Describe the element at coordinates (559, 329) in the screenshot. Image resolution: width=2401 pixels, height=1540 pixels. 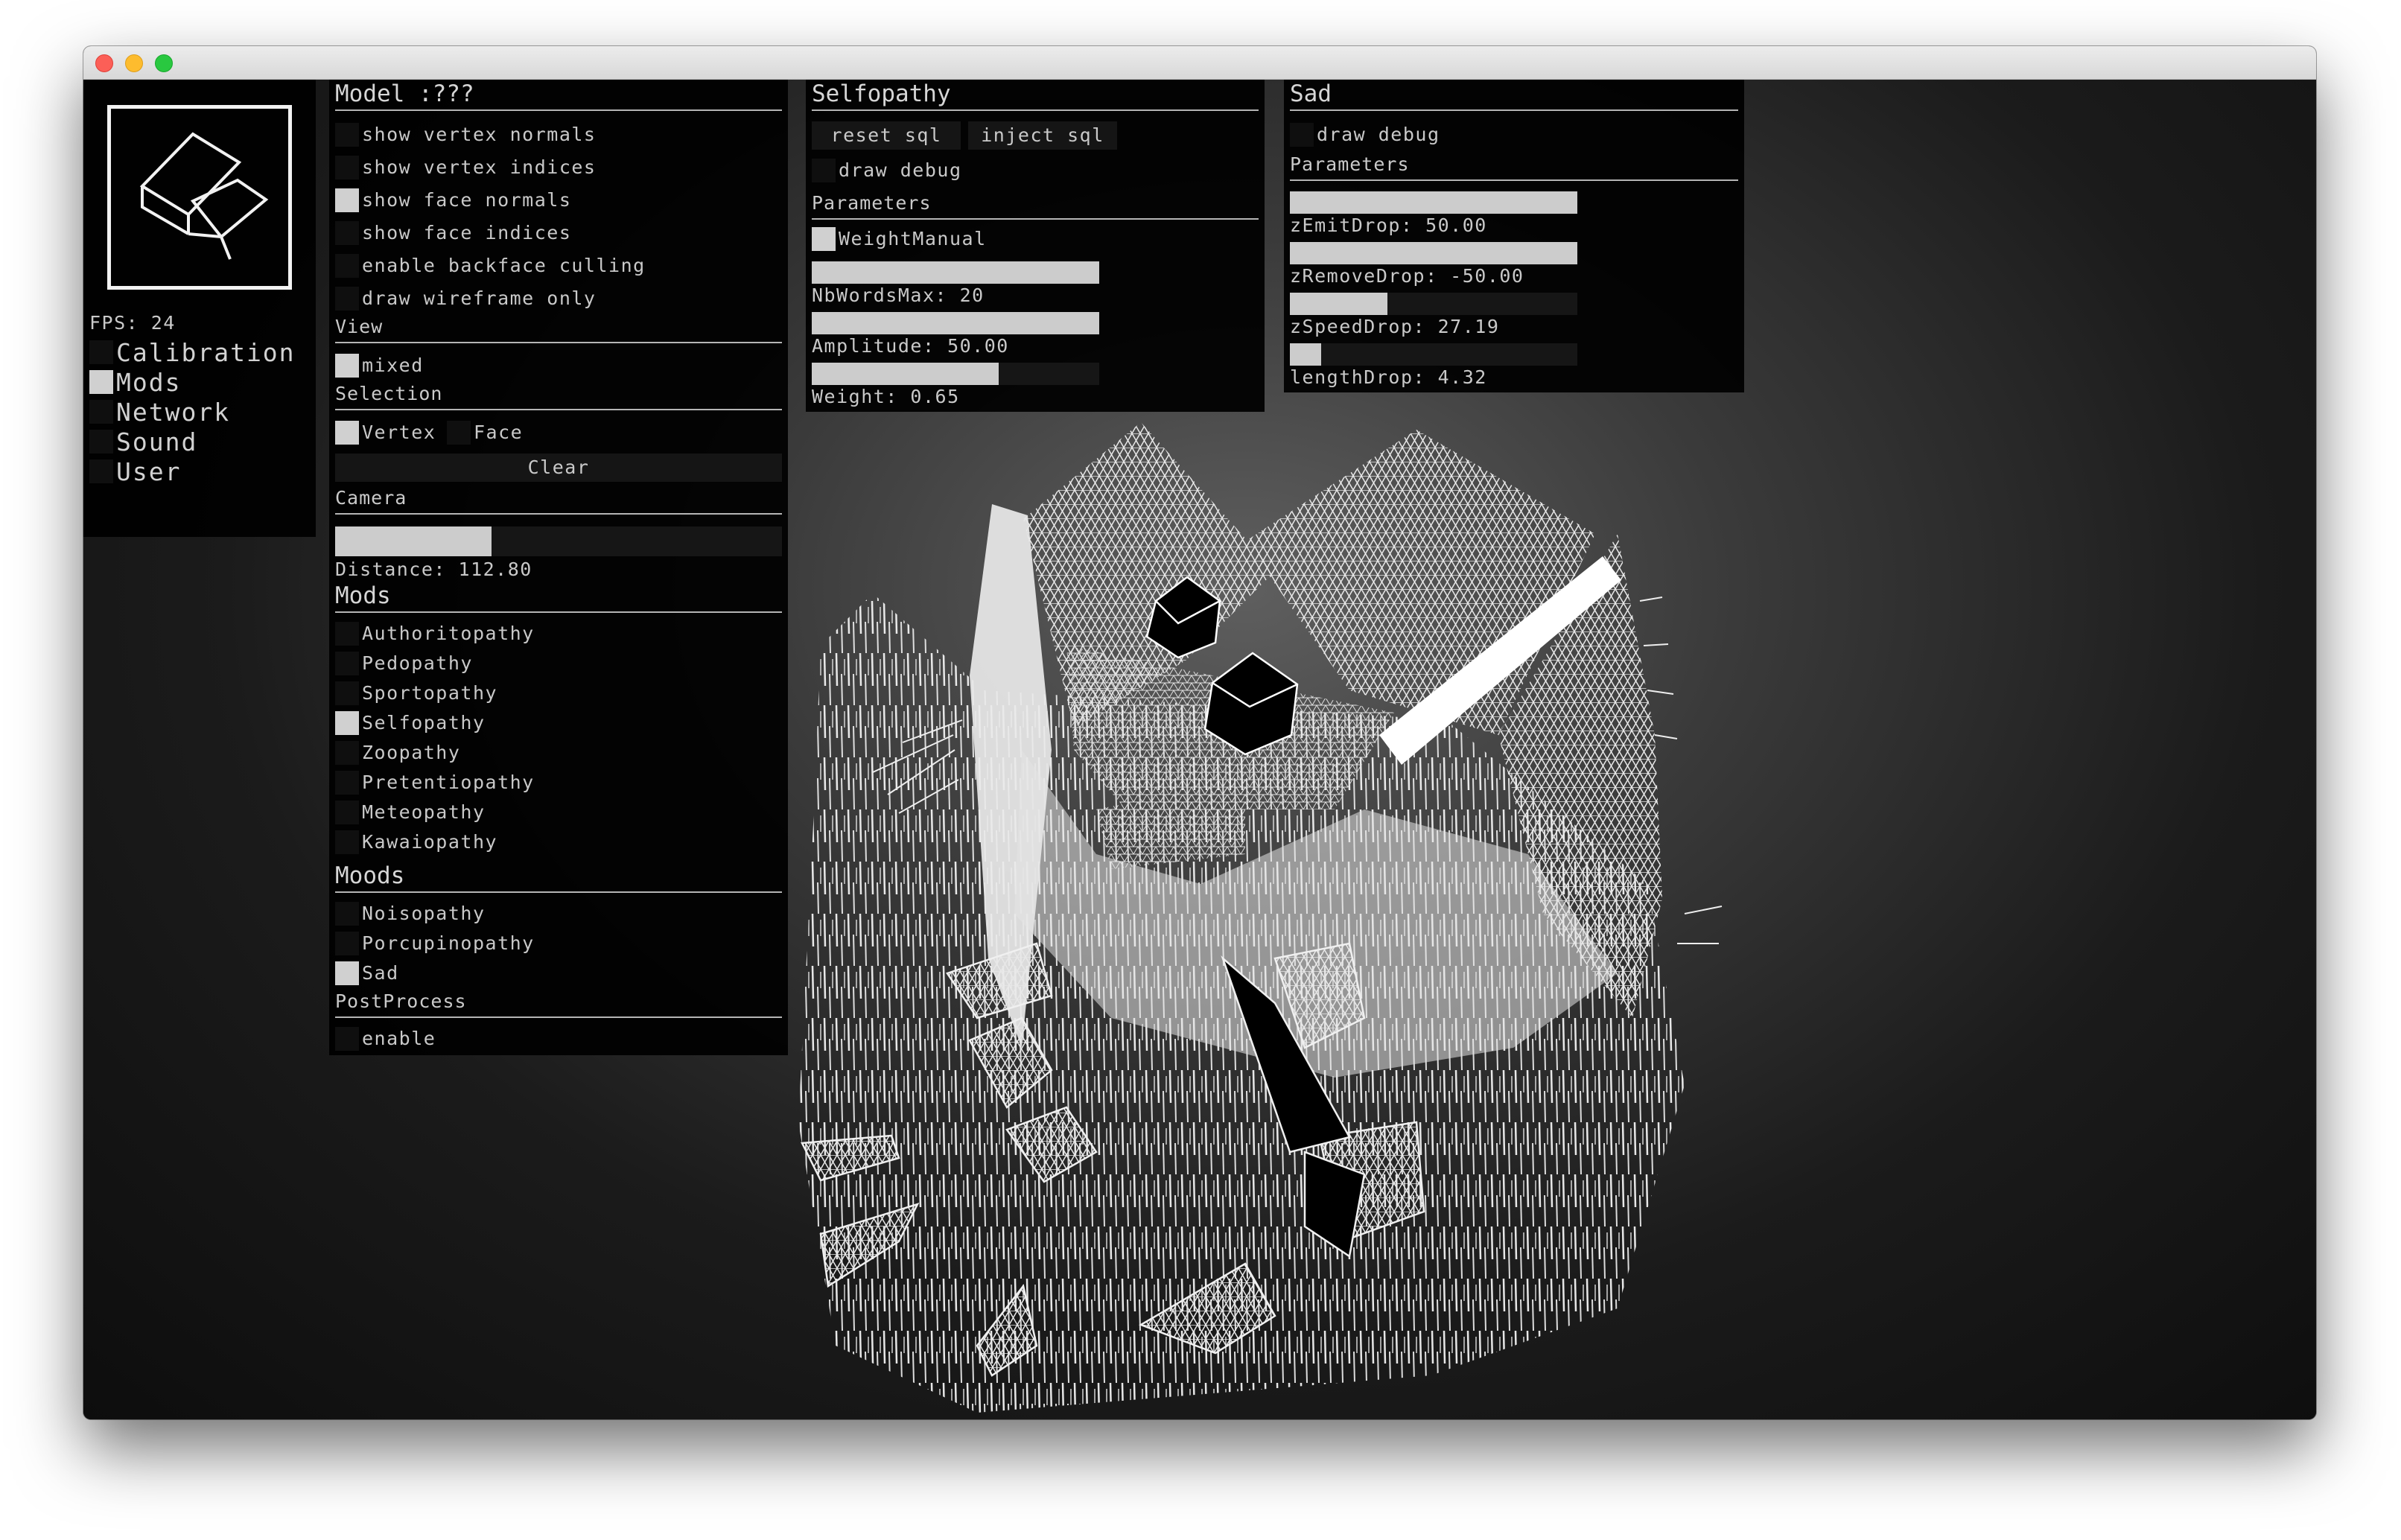
I see `view-section-header: View` at that location.